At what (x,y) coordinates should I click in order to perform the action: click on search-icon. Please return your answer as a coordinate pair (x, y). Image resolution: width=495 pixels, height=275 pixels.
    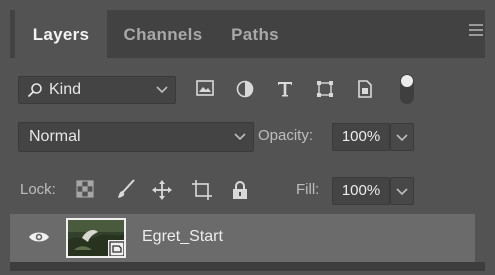
    Looking at the image, I should click on (34, 90).